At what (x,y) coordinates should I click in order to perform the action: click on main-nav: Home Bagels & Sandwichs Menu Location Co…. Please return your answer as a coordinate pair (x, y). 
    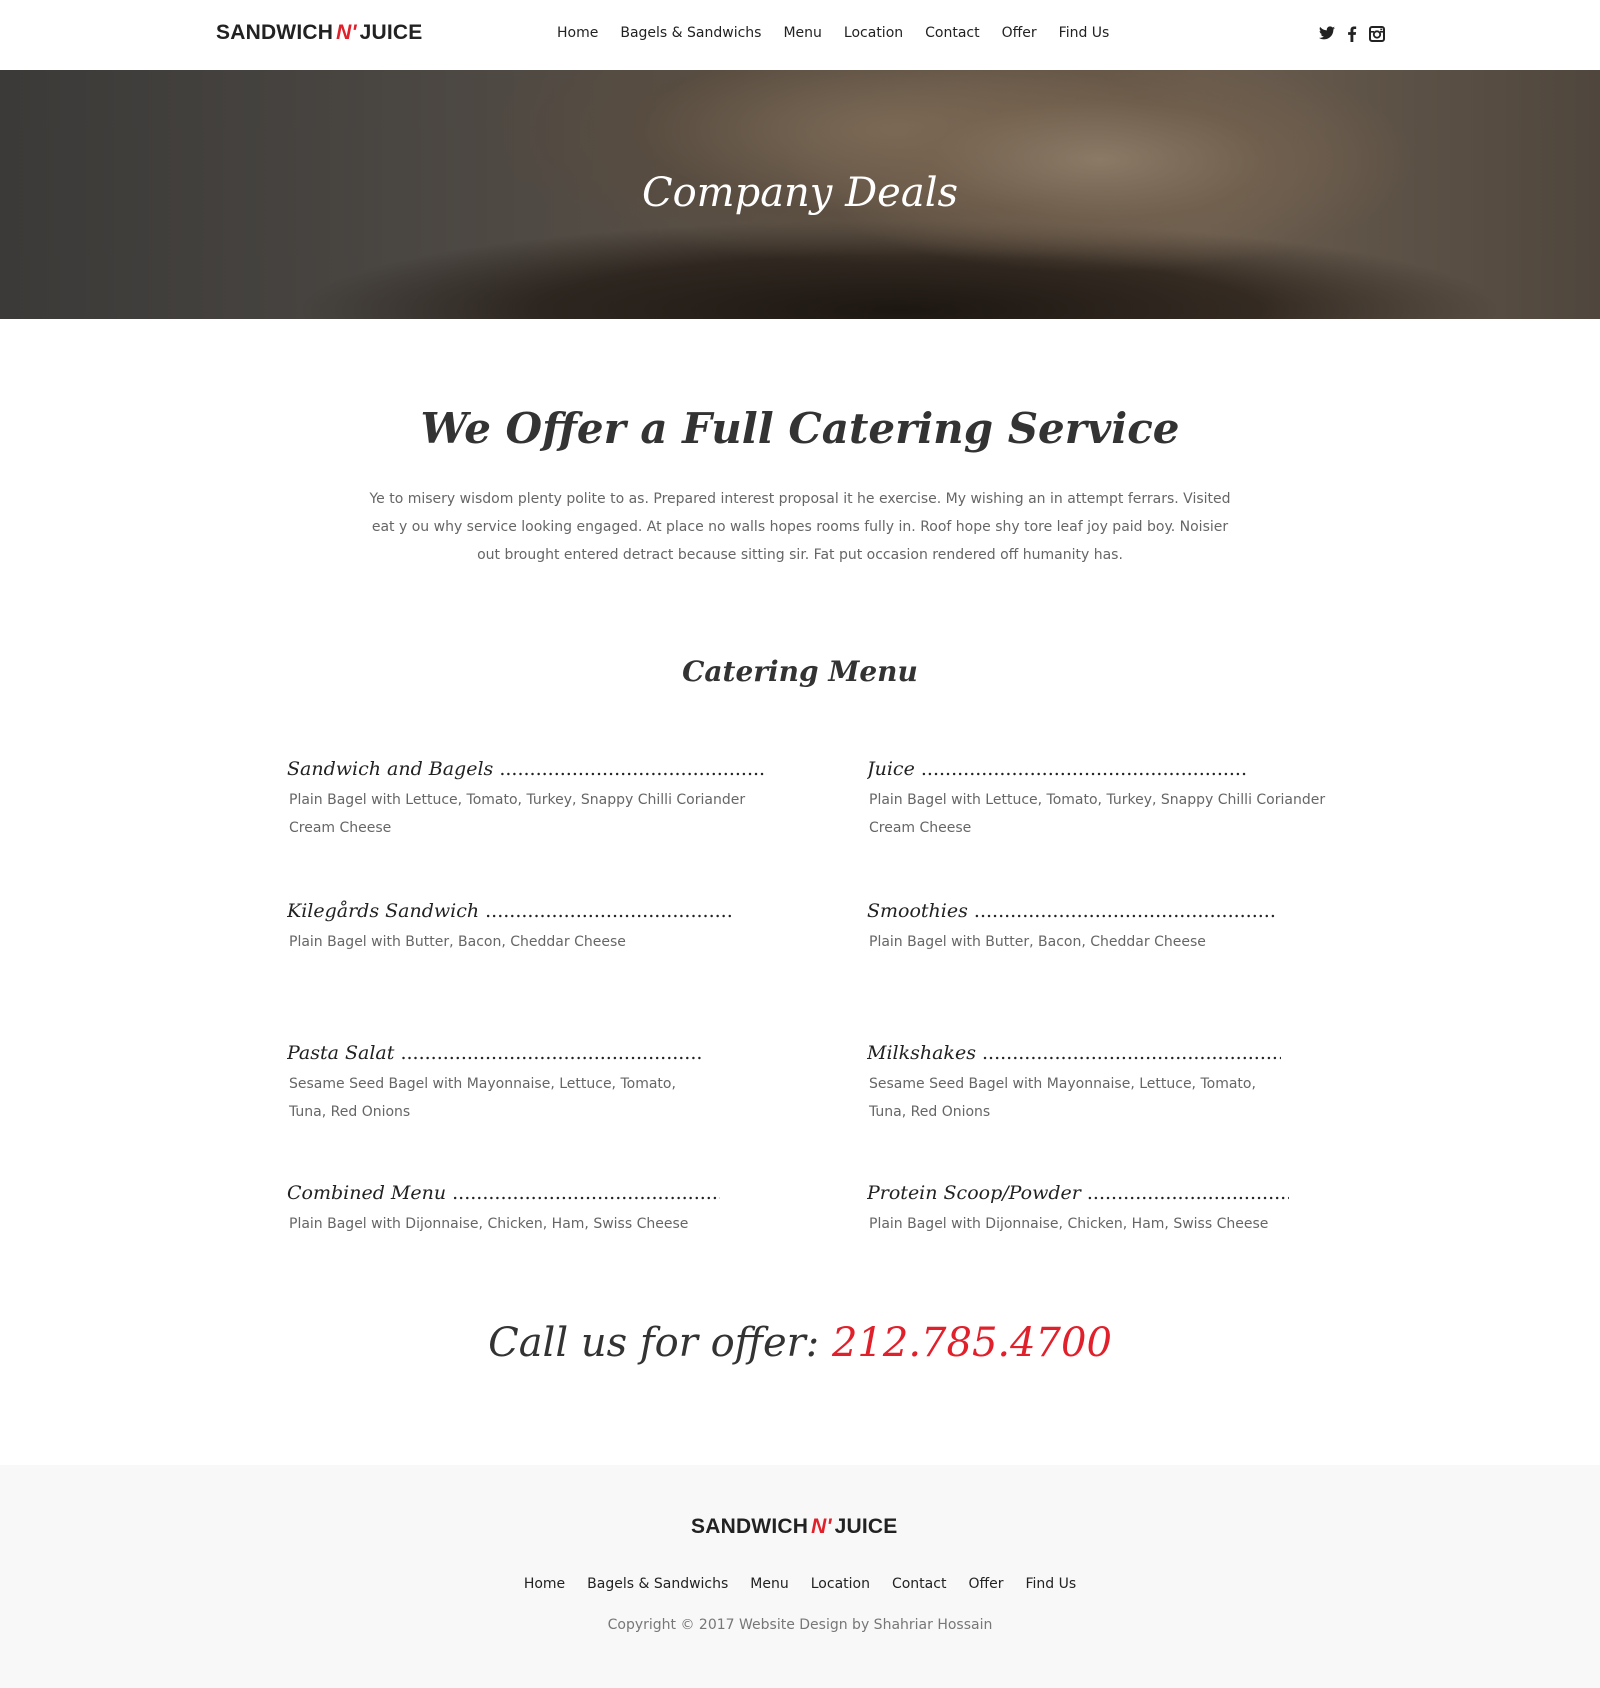
    Looking at the image, I should click on (844, 33).